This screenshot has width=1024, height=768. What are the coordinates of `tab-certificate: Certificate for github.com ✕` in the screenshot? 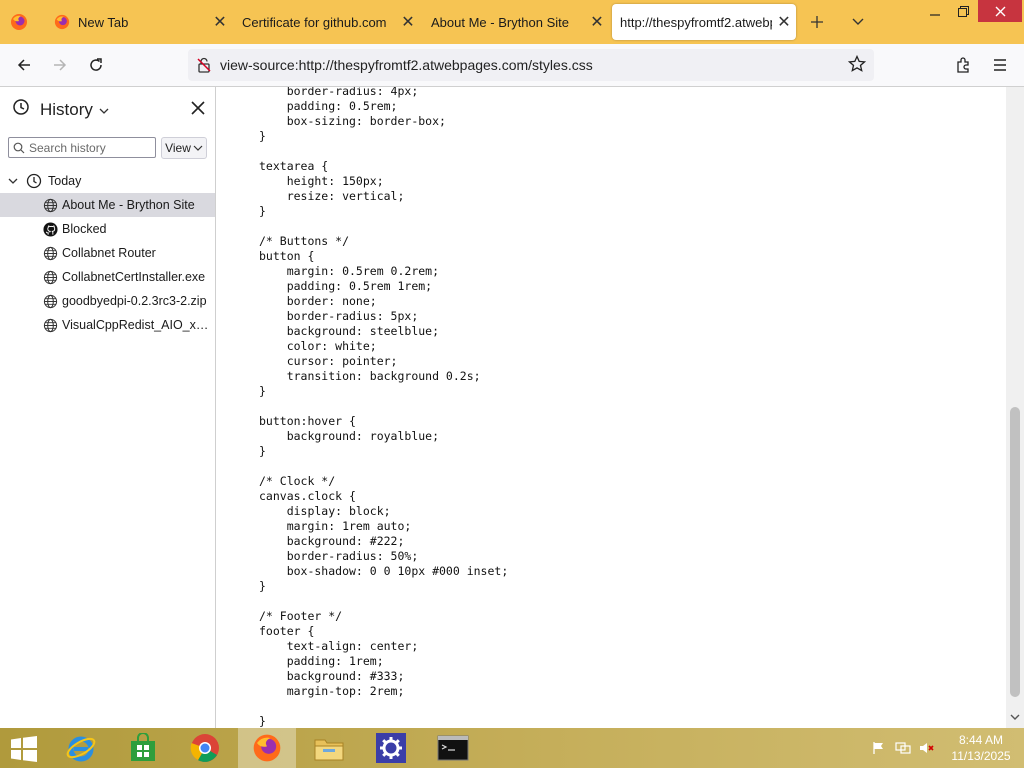 It's located at (327, 22).